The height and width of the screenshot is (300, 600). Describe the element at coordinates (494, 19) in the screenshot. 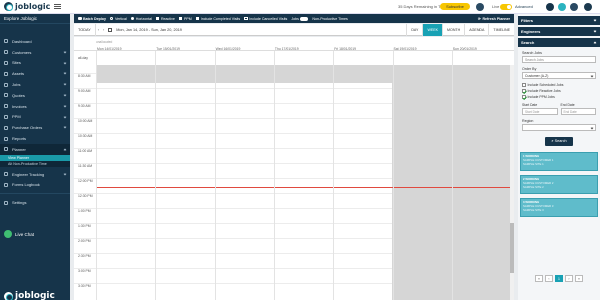

I see `refresh-planner-button: ⟳ Refresh Planner` at that location.